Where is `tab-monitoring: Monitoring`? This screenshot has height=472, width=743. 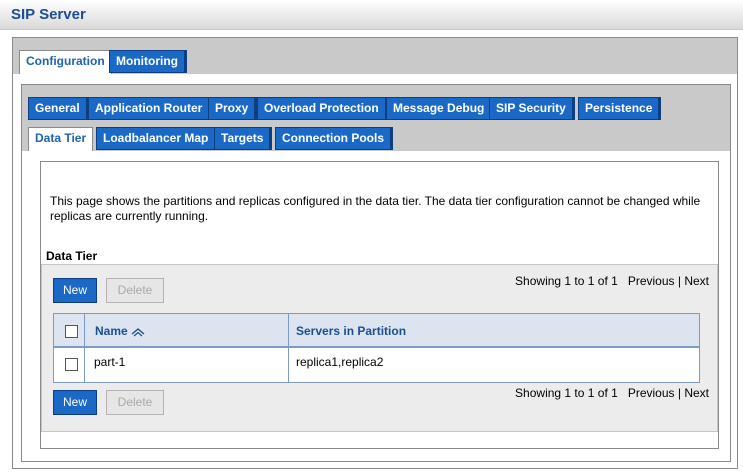 tab-monitoring: Monitoring is located at coordinates (148, 61).